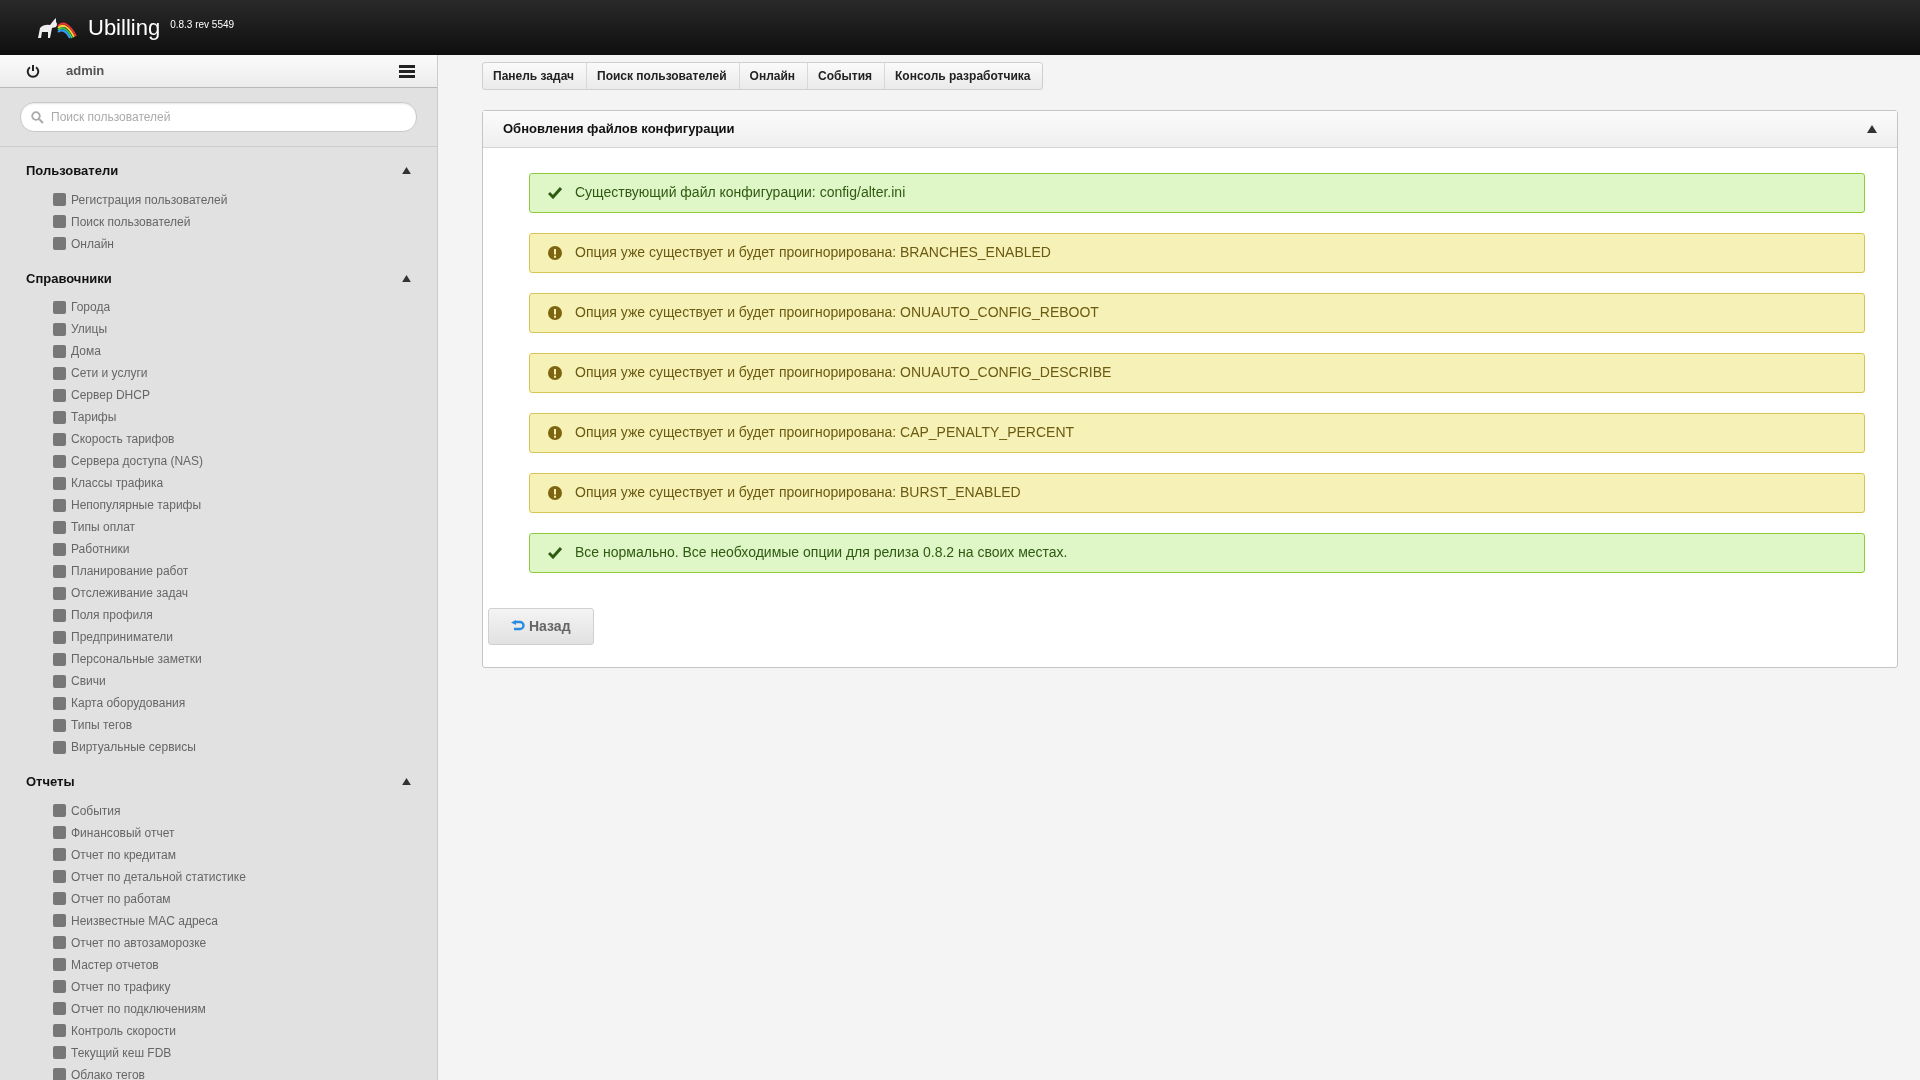 The width and height of the screenshot is (1920, 1080). I want to click on alert-text: Опция уже существует и будет проигнорирована: CAP_PENALTY_PERCENT, so click(825, 432).